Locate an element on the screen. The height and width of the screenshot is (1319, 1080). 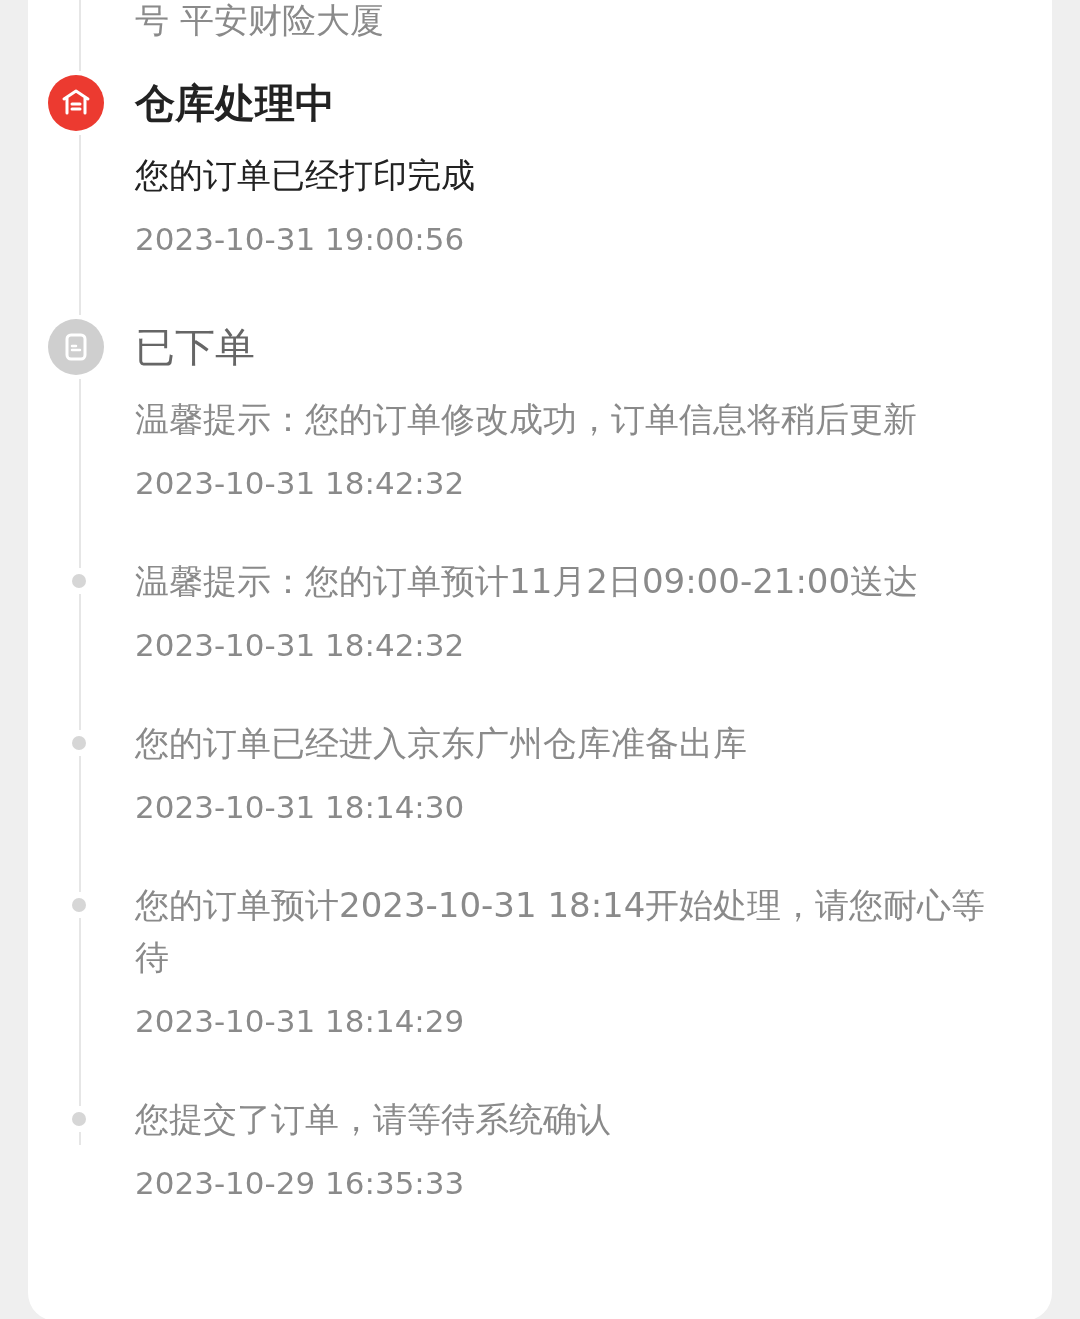
status-title: 已下单 is located at coordinates (195, 347).